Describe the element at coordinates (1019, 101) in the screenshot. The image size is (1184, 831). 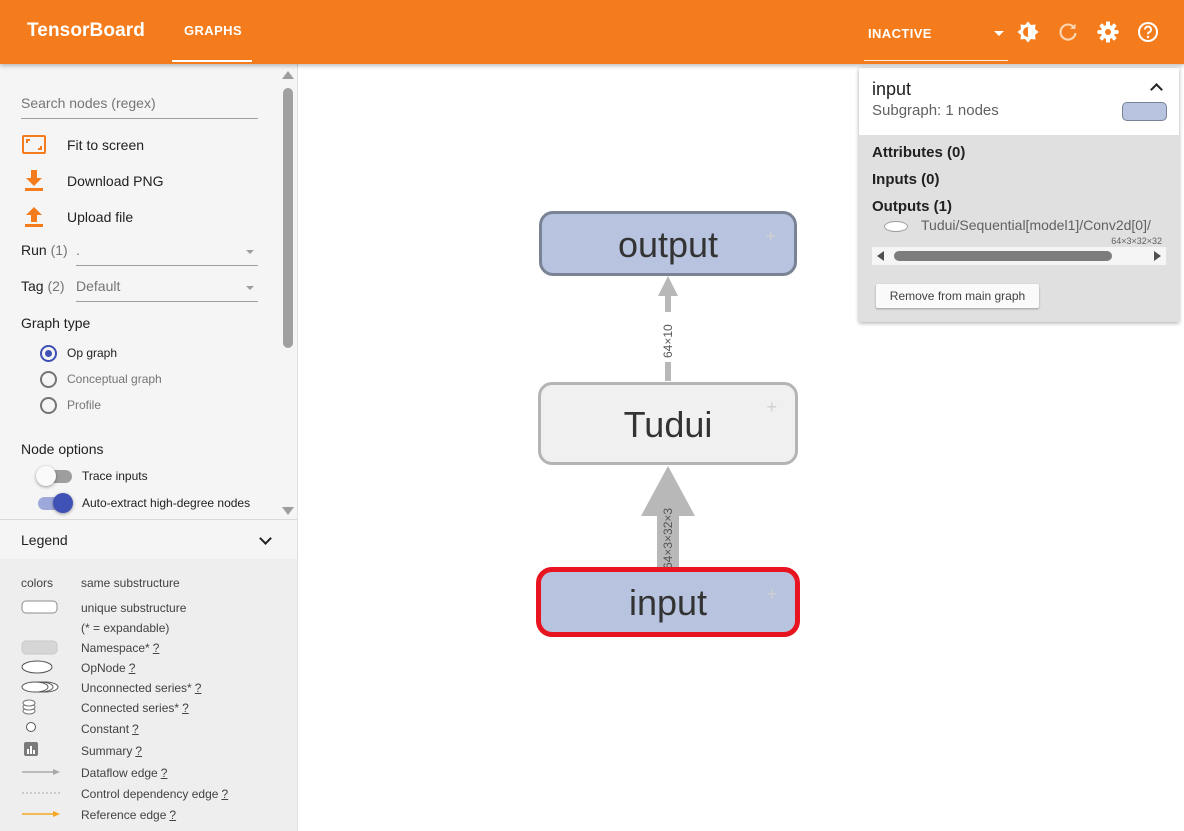
I see `info-panel-header: input Subgraph: 1 nodes` at that location.